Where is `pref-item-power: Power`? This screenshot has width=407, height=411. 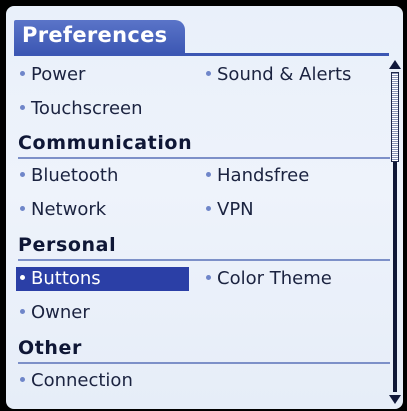 pref-item-power: Power is located at coordinates (52, 75).